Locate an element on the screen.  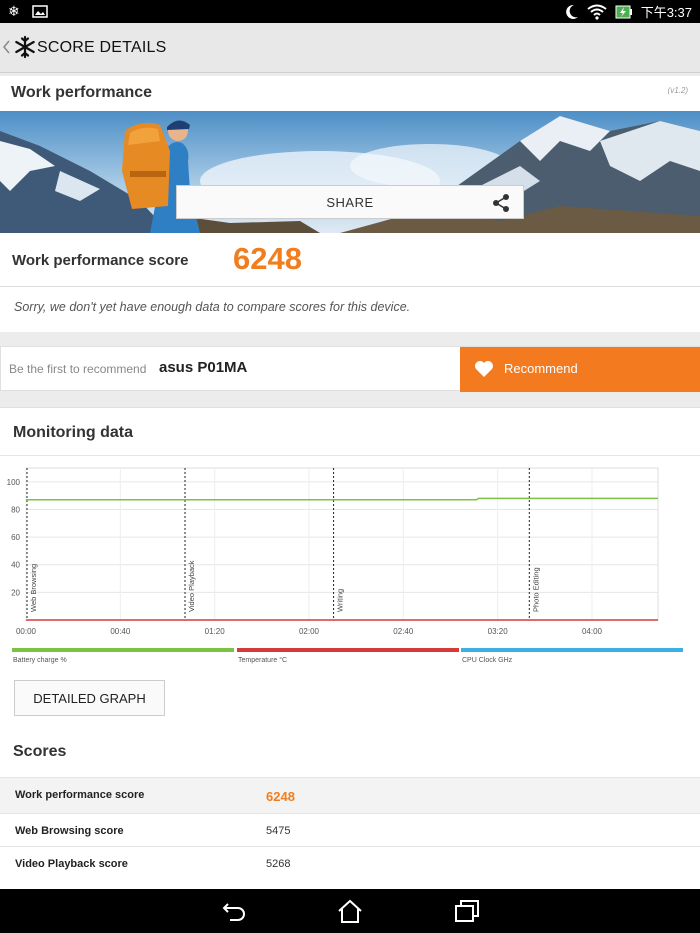
score-value: 5475 is located at coordinates (278, 831).